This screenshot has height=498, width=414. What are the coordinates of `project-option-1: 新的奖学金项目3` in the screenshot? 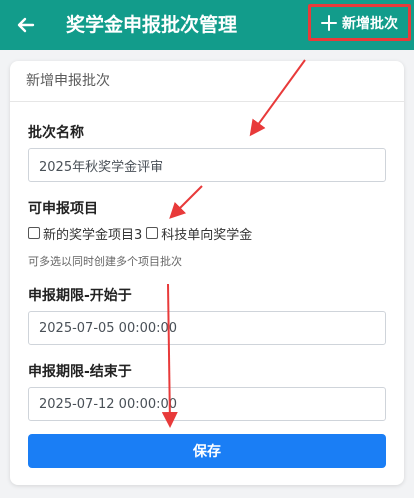 It's located at (85, 233).